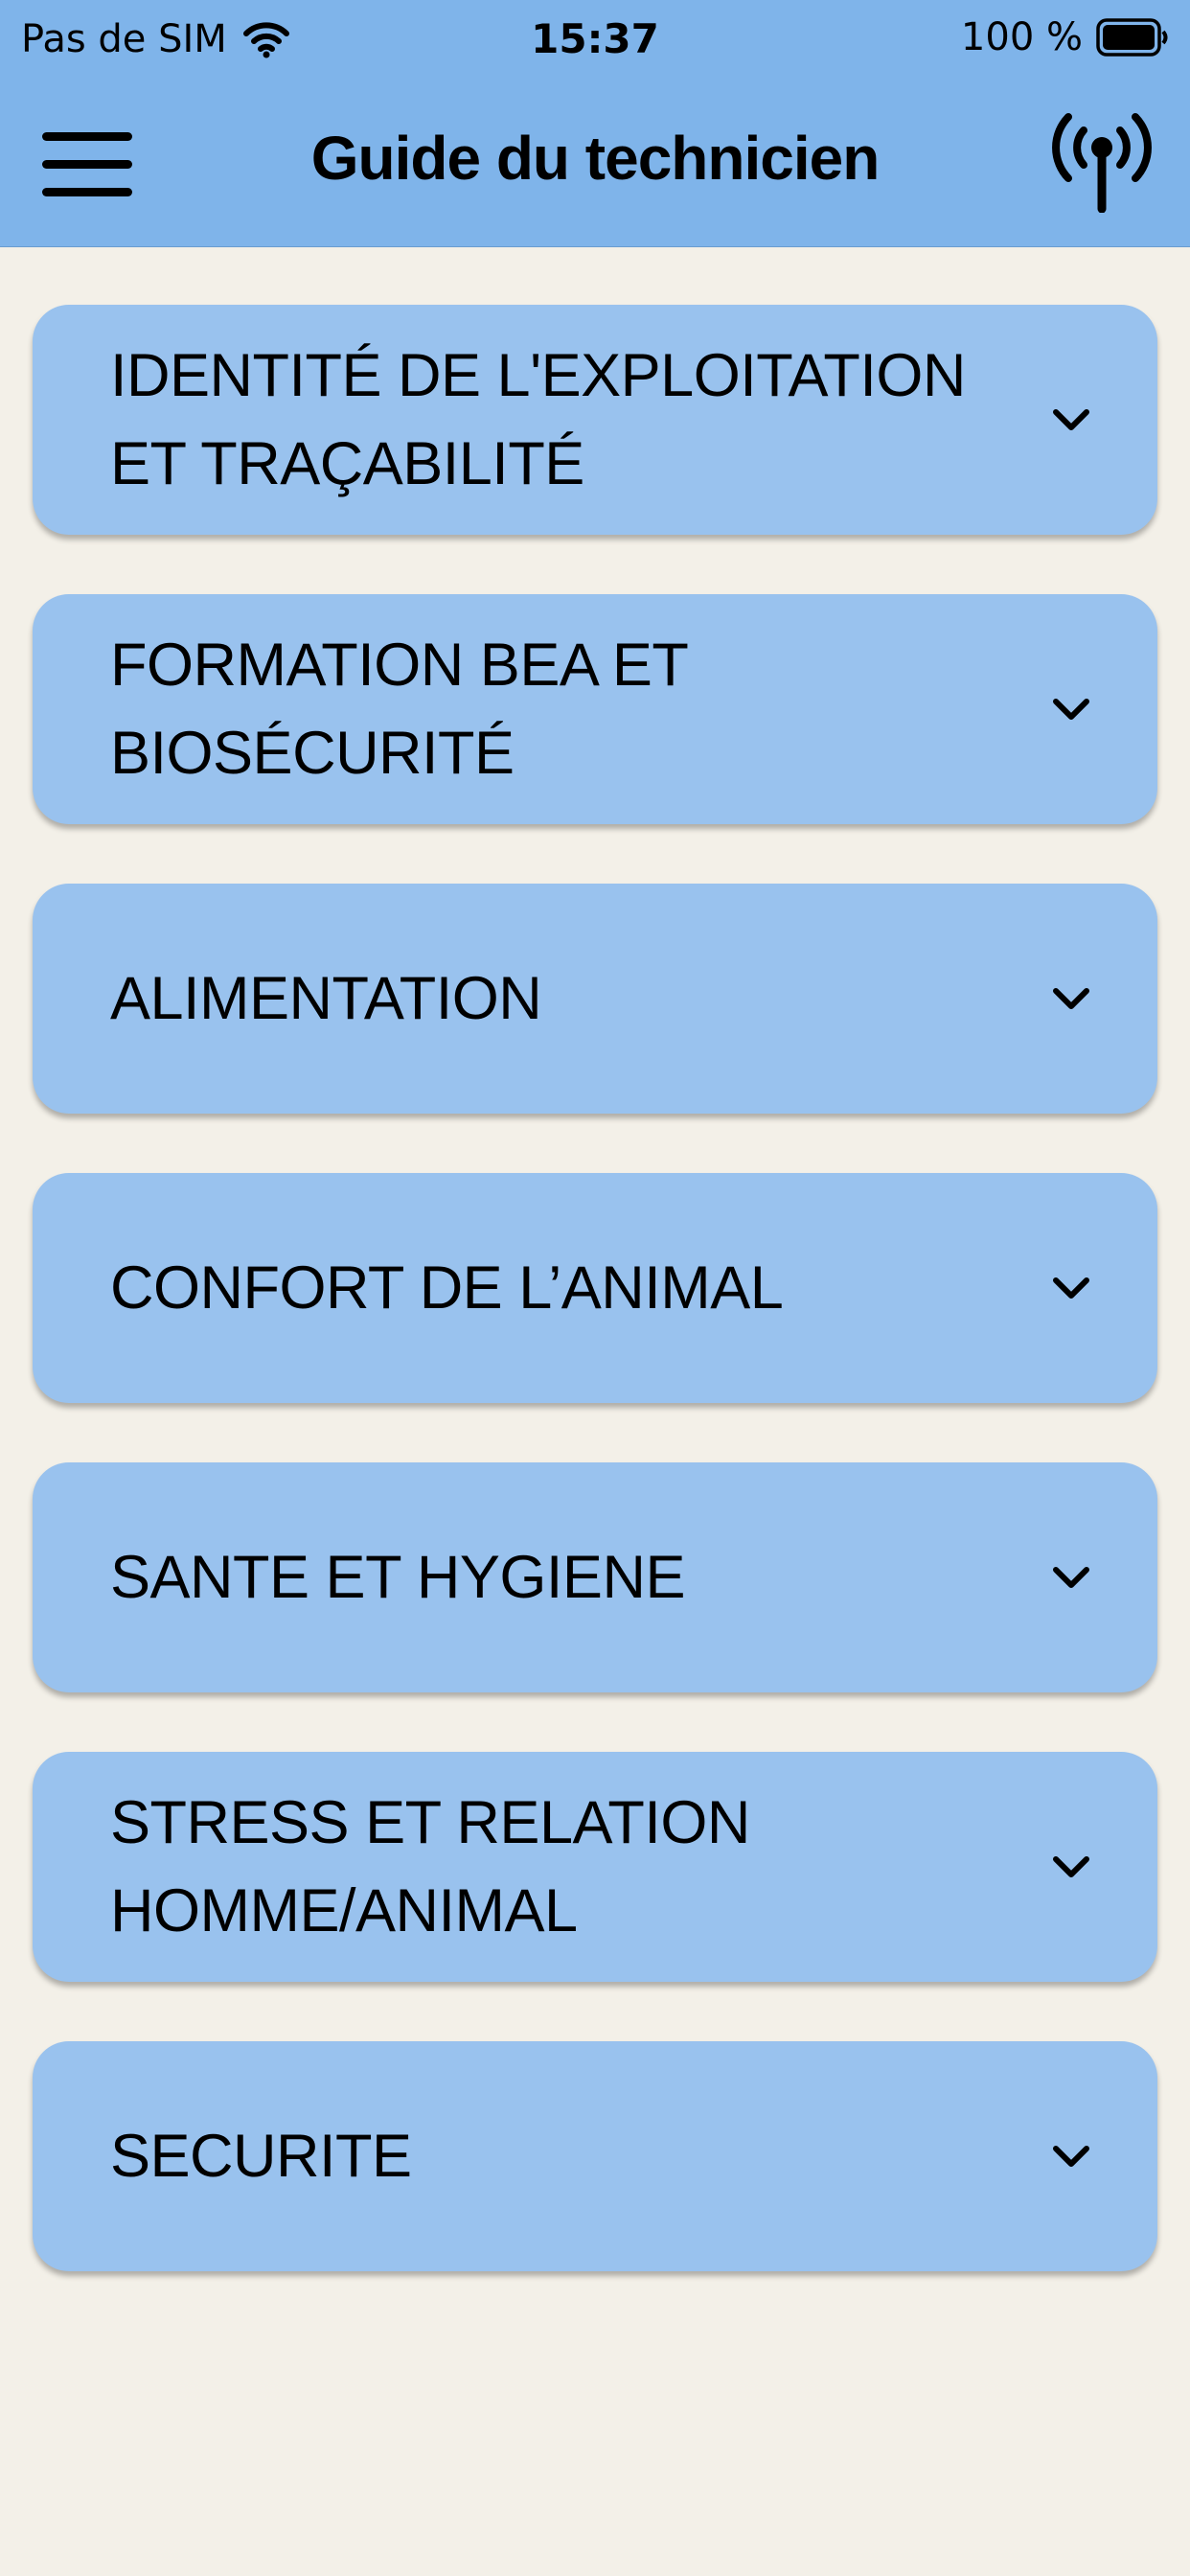 Image resolution: width=1190 pixels, height=2576 pixels. Describe the element at coordinates (595, 2156) in the screenshot. I see `section-securite: SECURITE` at that location.